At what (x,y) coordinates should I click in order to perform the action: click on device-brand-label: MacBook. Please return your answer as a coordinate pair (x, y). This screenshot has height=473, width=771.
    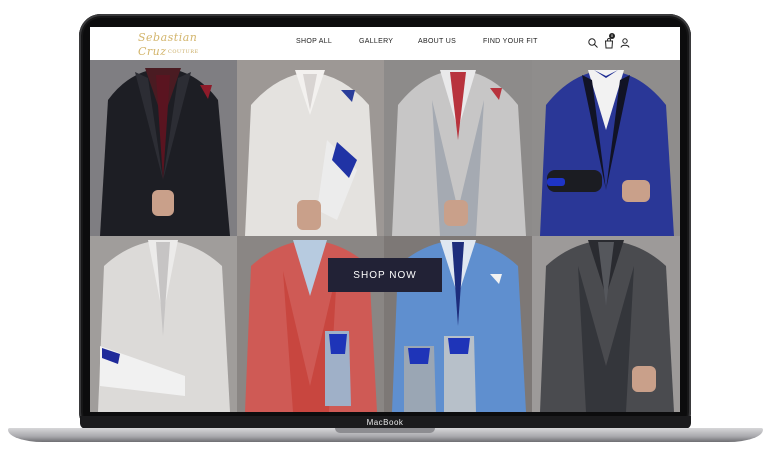
    Looking at the image, I should click on (385, 422).